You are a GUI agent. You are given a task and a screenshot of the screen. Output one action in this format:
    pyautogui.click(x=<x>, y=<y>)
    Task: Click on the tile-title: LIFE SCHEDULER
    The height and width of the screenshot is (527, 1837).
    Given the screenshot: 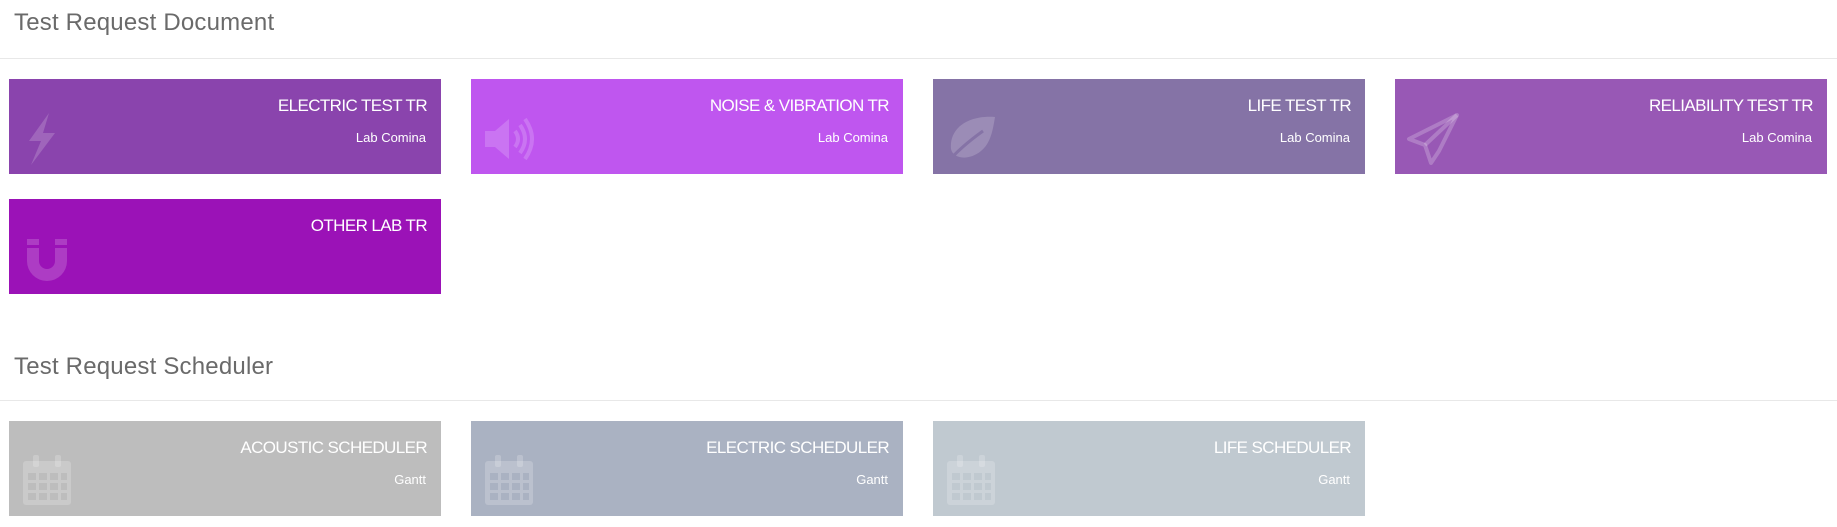 What is the action you would take?
    pyautogui.click(x=1282, y=447)
    